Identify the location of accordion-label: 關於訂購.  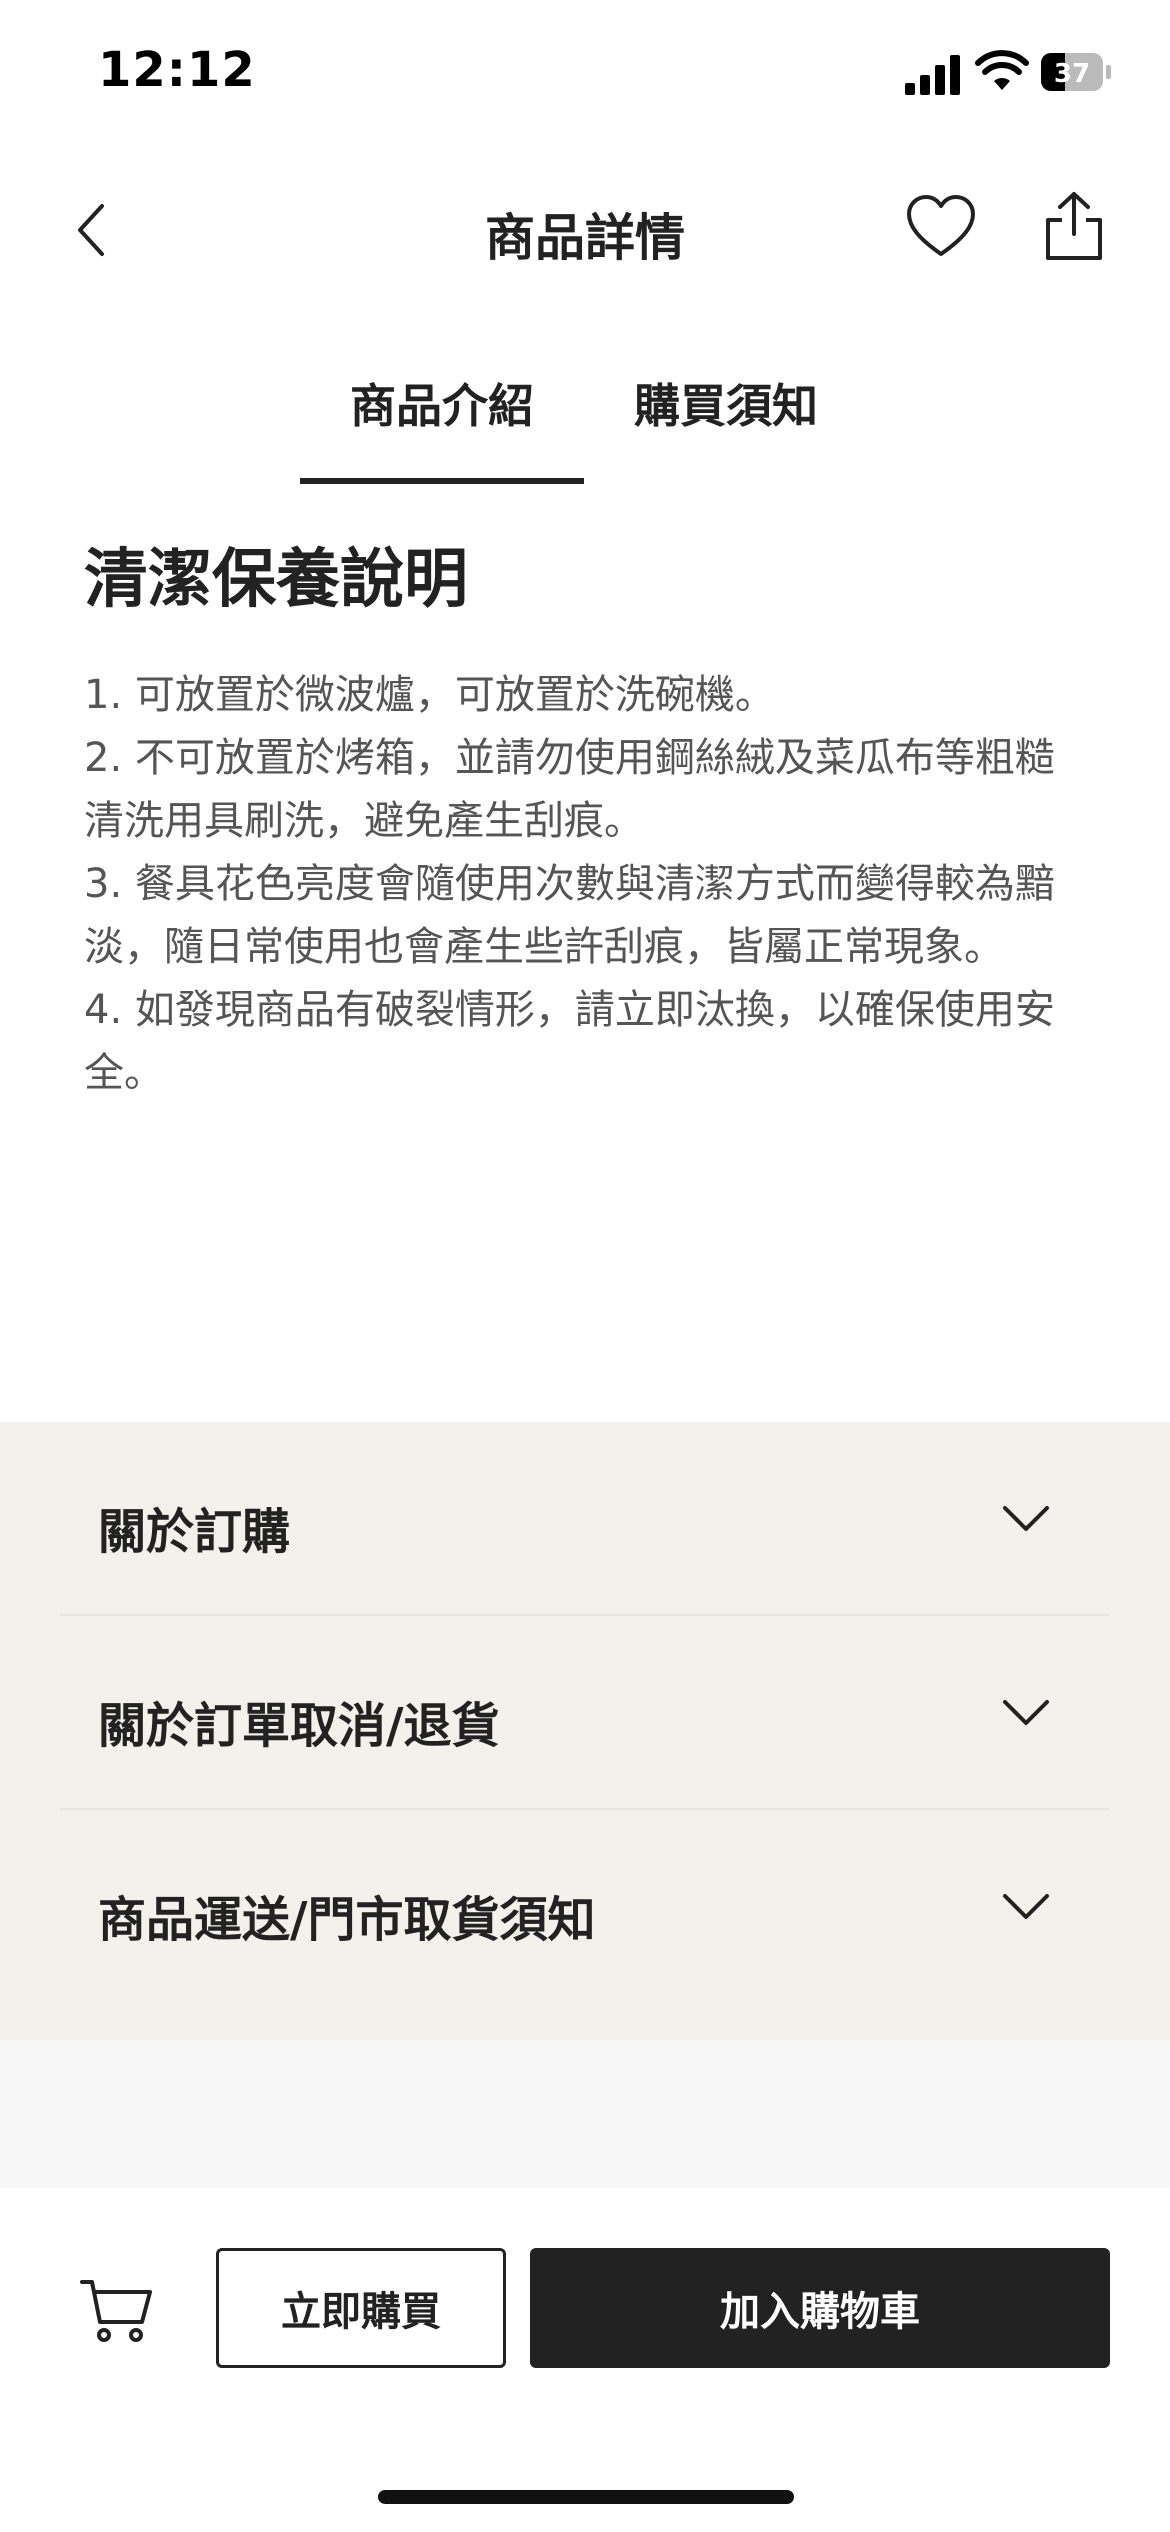
(194, 1532).